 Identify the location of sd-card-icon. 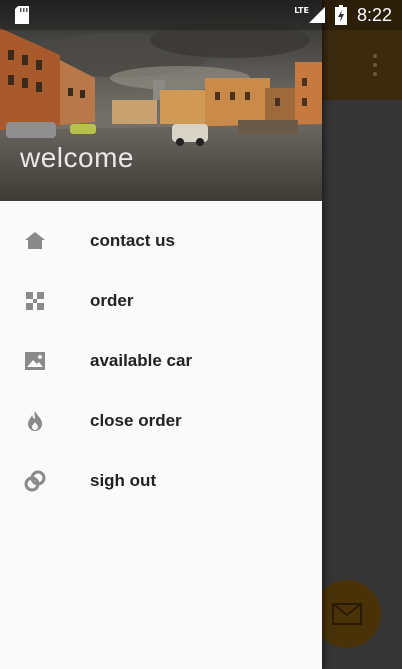
(22, 15).